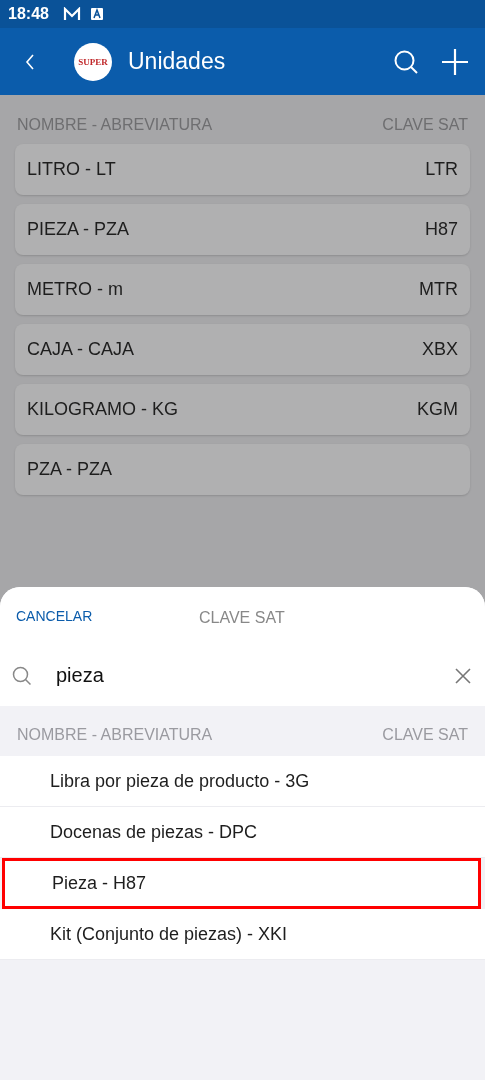 Image resolution: width=485 pixels, height=1080 pixels. What do you see at coordinates (70, 469) in the screenshot?
I see `unit-name: PZA - PZA` at bounding box center [70, 469].